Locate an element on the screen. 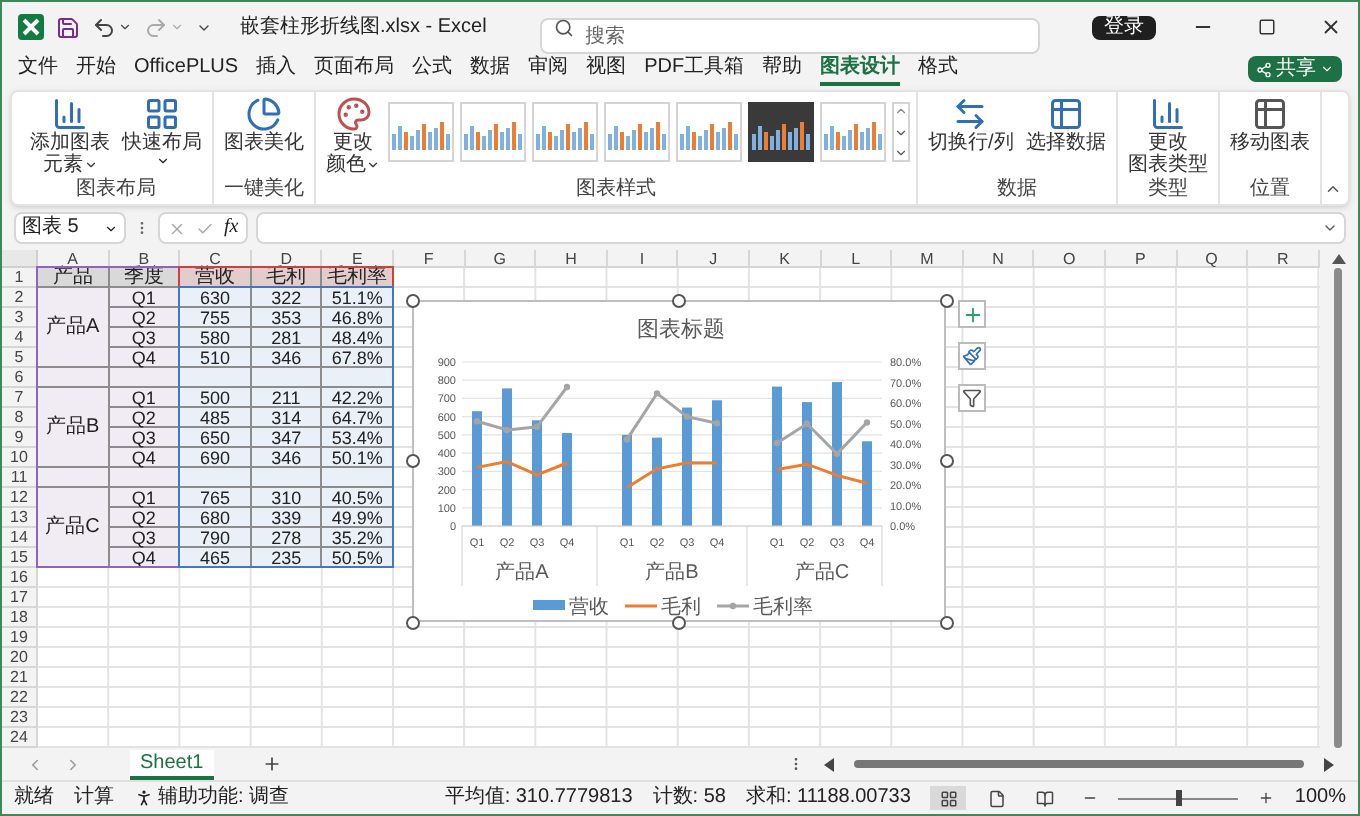 This screenshot has height=816, width=1360. menu-tab: 文件 is located at coordinates (38, 69).